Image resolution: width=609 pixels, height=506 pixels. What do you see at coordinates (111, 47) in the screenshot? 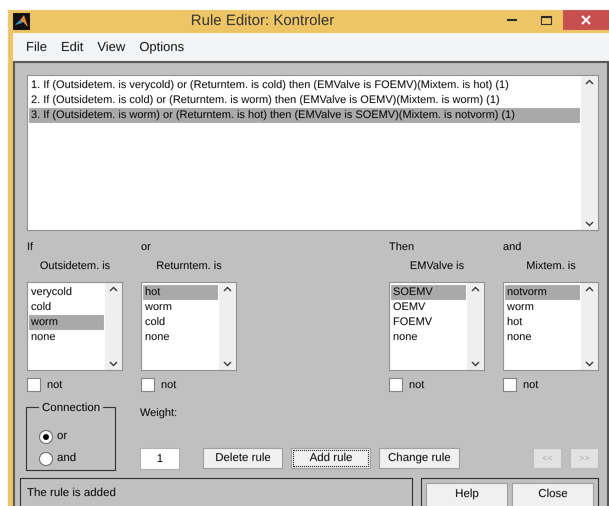
I see `menu-item: View` at bounding box center [111, 47].